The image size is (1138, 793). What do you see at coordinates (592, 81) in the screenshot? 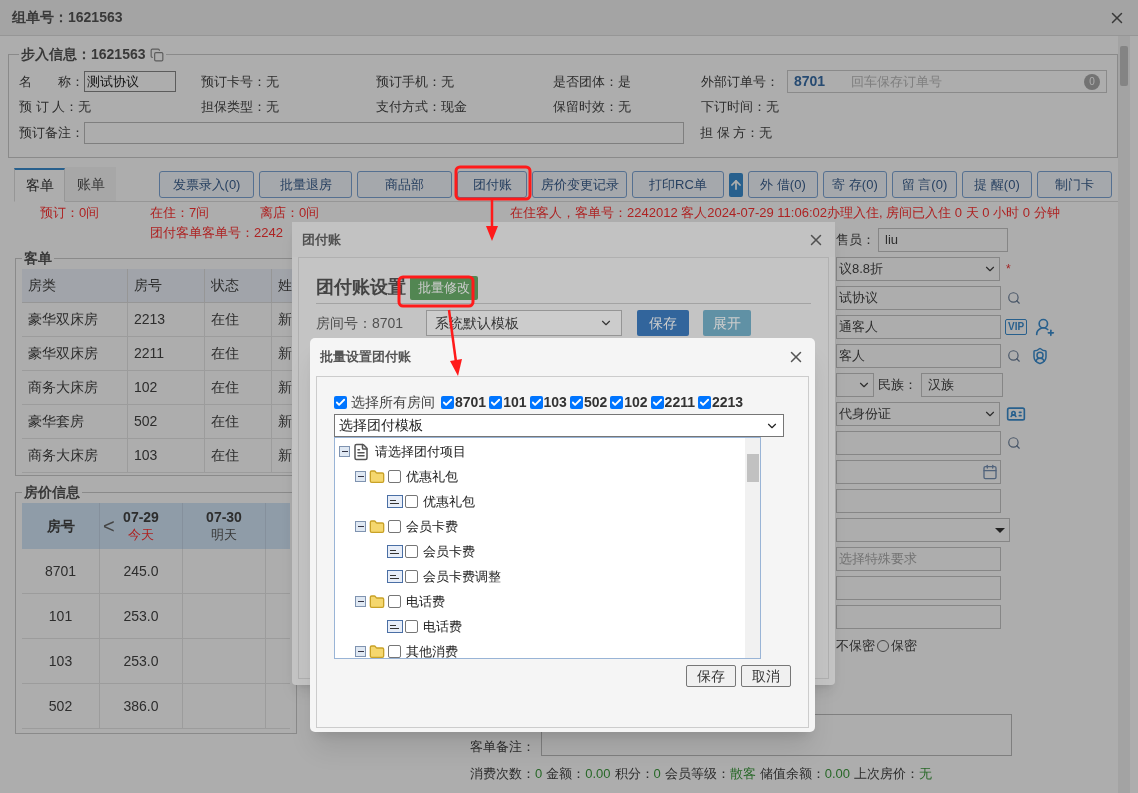
I see `info-text: 是否团体：是` at bounding box center [592, 81].